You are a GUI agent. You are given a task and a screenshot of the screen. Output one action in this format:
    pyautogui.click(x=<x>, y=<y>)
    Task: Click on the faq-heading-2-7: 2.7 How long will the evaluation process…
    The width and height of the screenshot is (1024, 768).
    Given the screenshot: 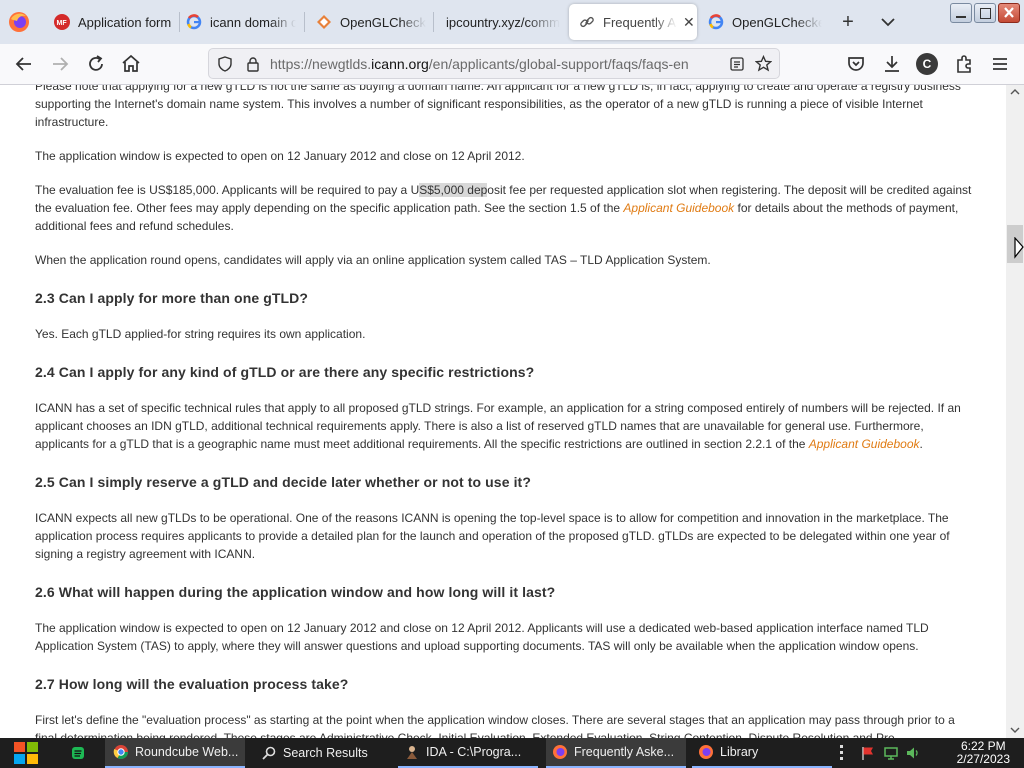 What is the action you would take?
    pyautogui.click(x=192, y=684)
    